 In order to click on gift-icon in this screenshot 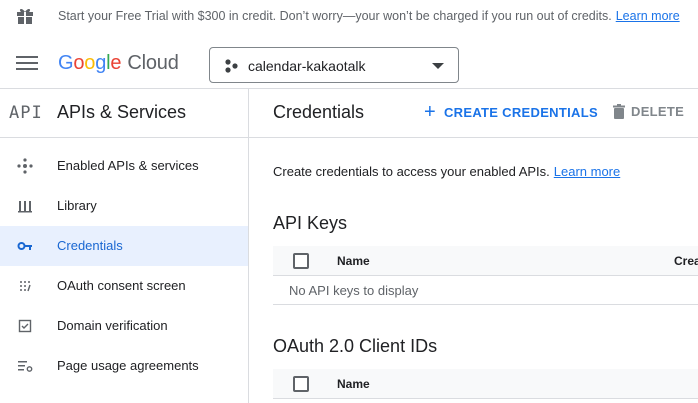, I will do `click(25, 16)`.